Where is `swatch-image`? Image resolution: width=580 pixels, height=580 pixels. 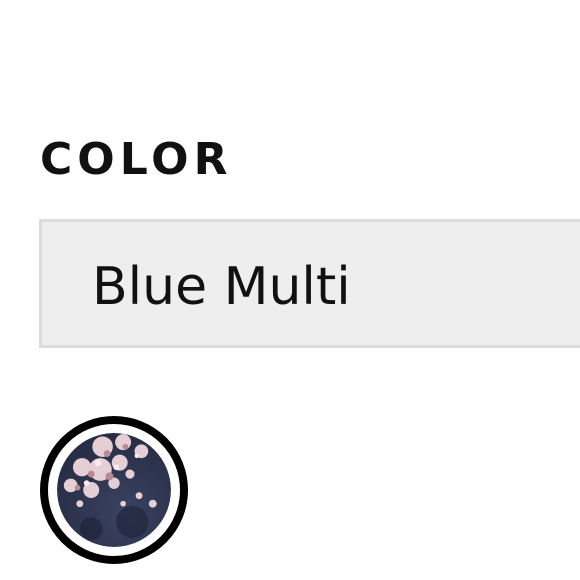 swatch-image is located at coordinates (114, 490).